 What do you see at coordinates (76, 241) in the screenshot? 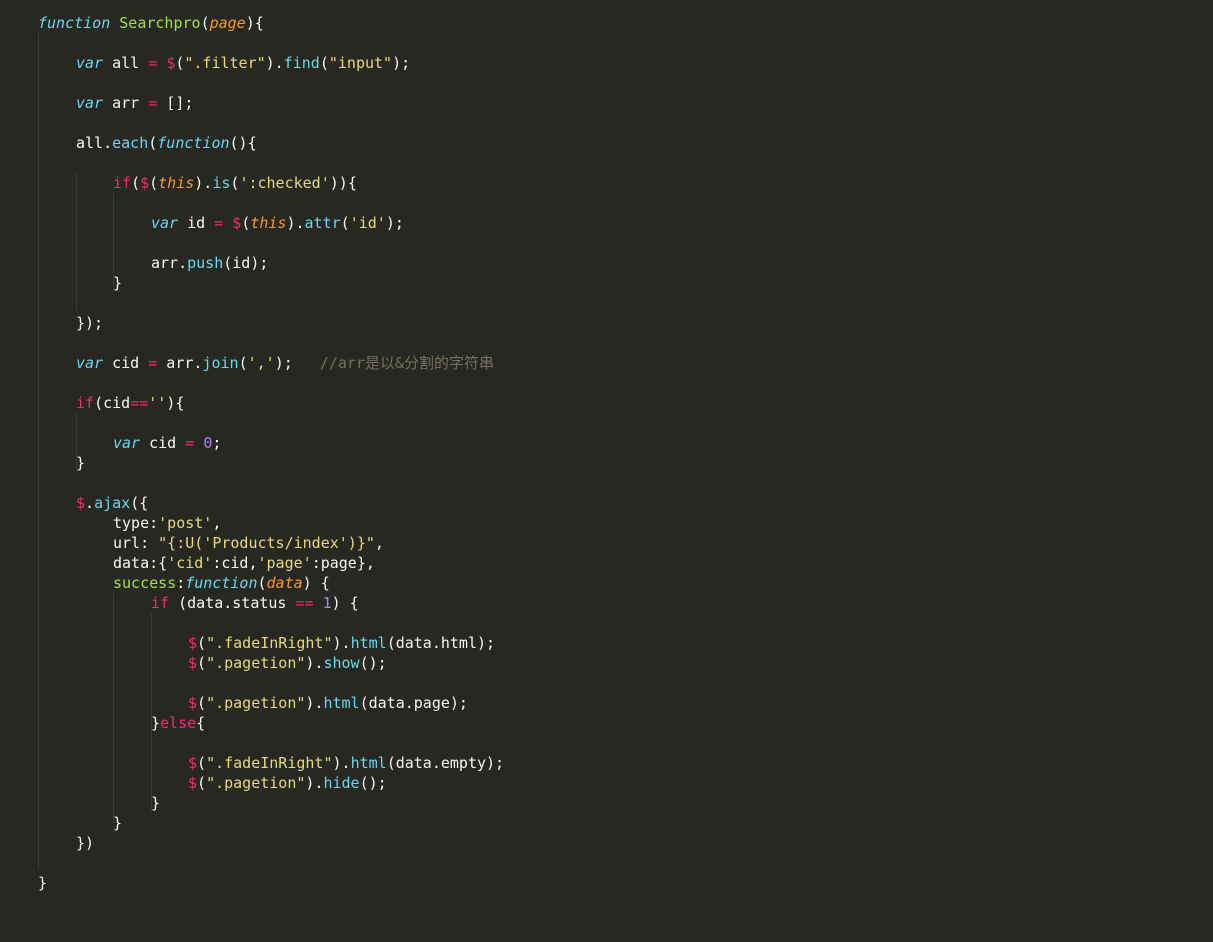
I see `indent-guide` at bounding box center [76, 241].